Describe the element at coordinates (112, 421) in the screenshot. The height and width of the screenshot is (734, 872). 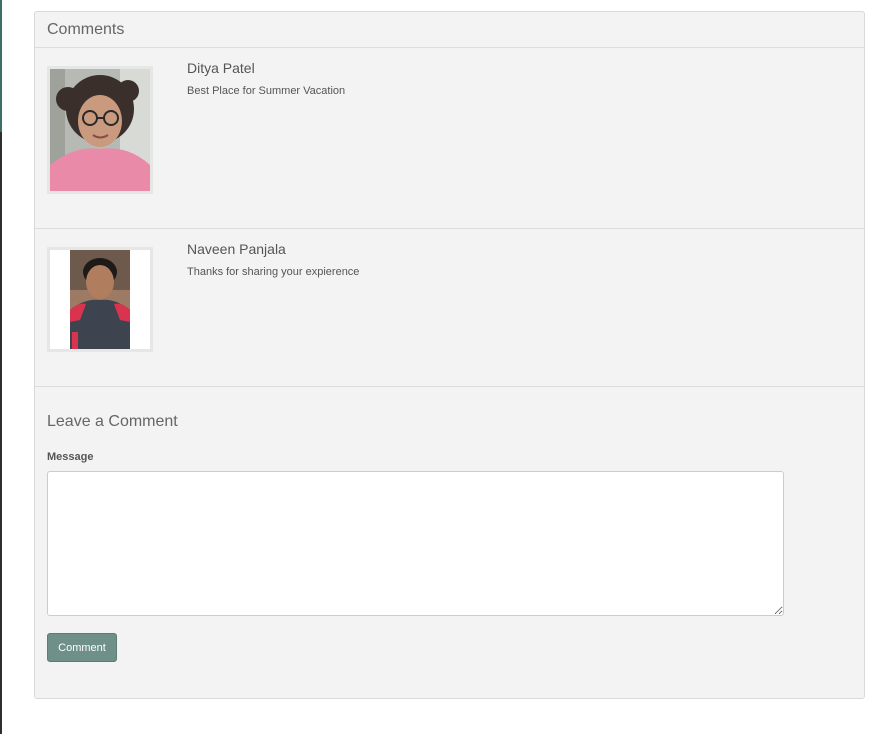
I see `form-title: Leave a Comment` at that location.